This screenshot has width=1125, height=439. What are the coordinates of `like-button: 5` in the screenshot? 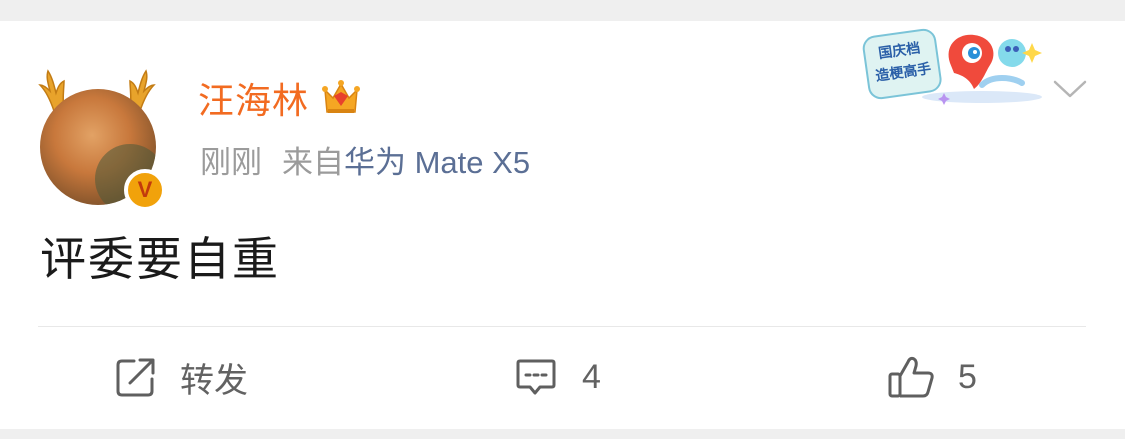 It's located at (931, 377).